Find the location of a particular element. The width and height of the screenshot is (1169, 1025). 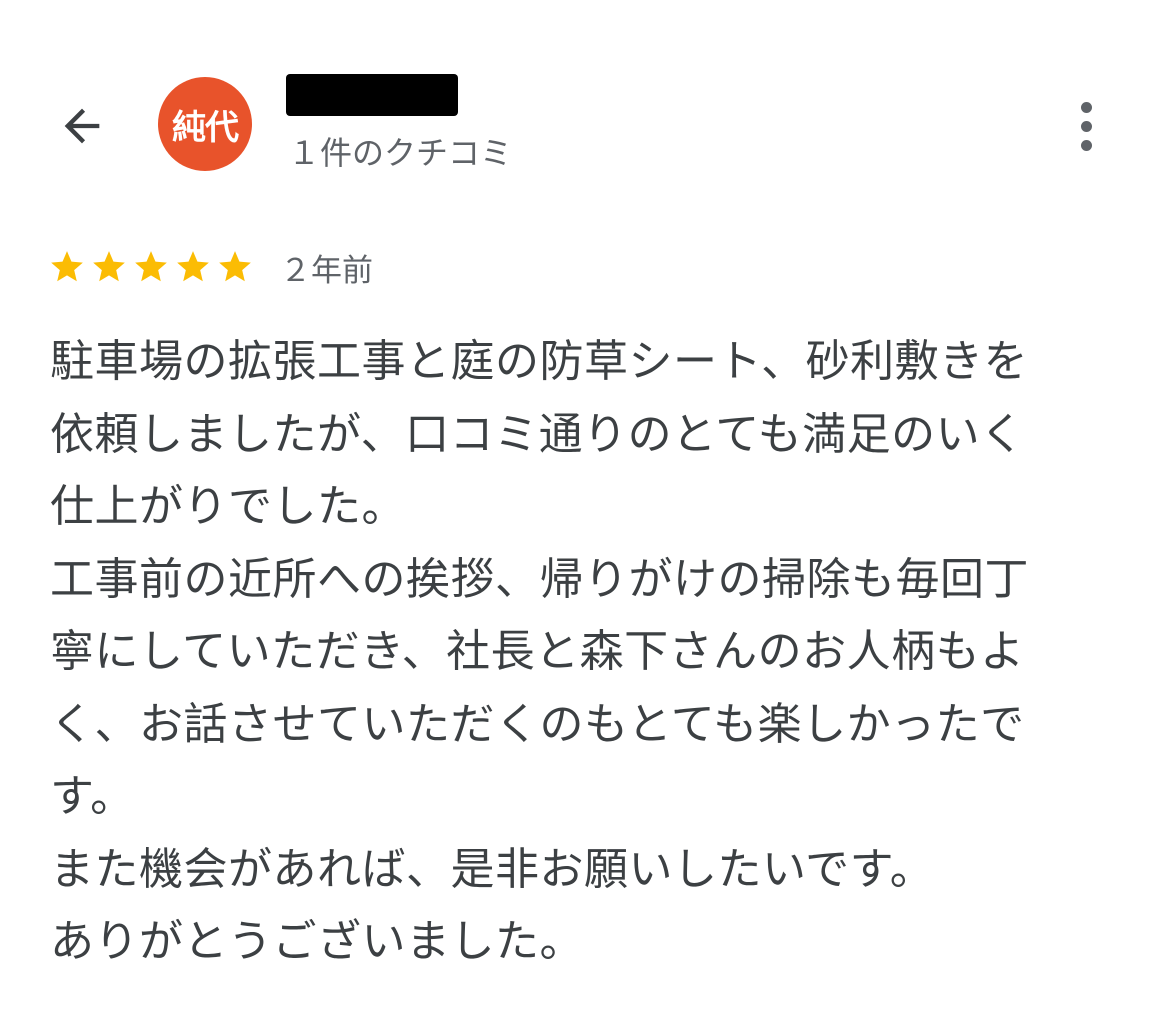

more-options-button is located at coordinates (1086, 126).